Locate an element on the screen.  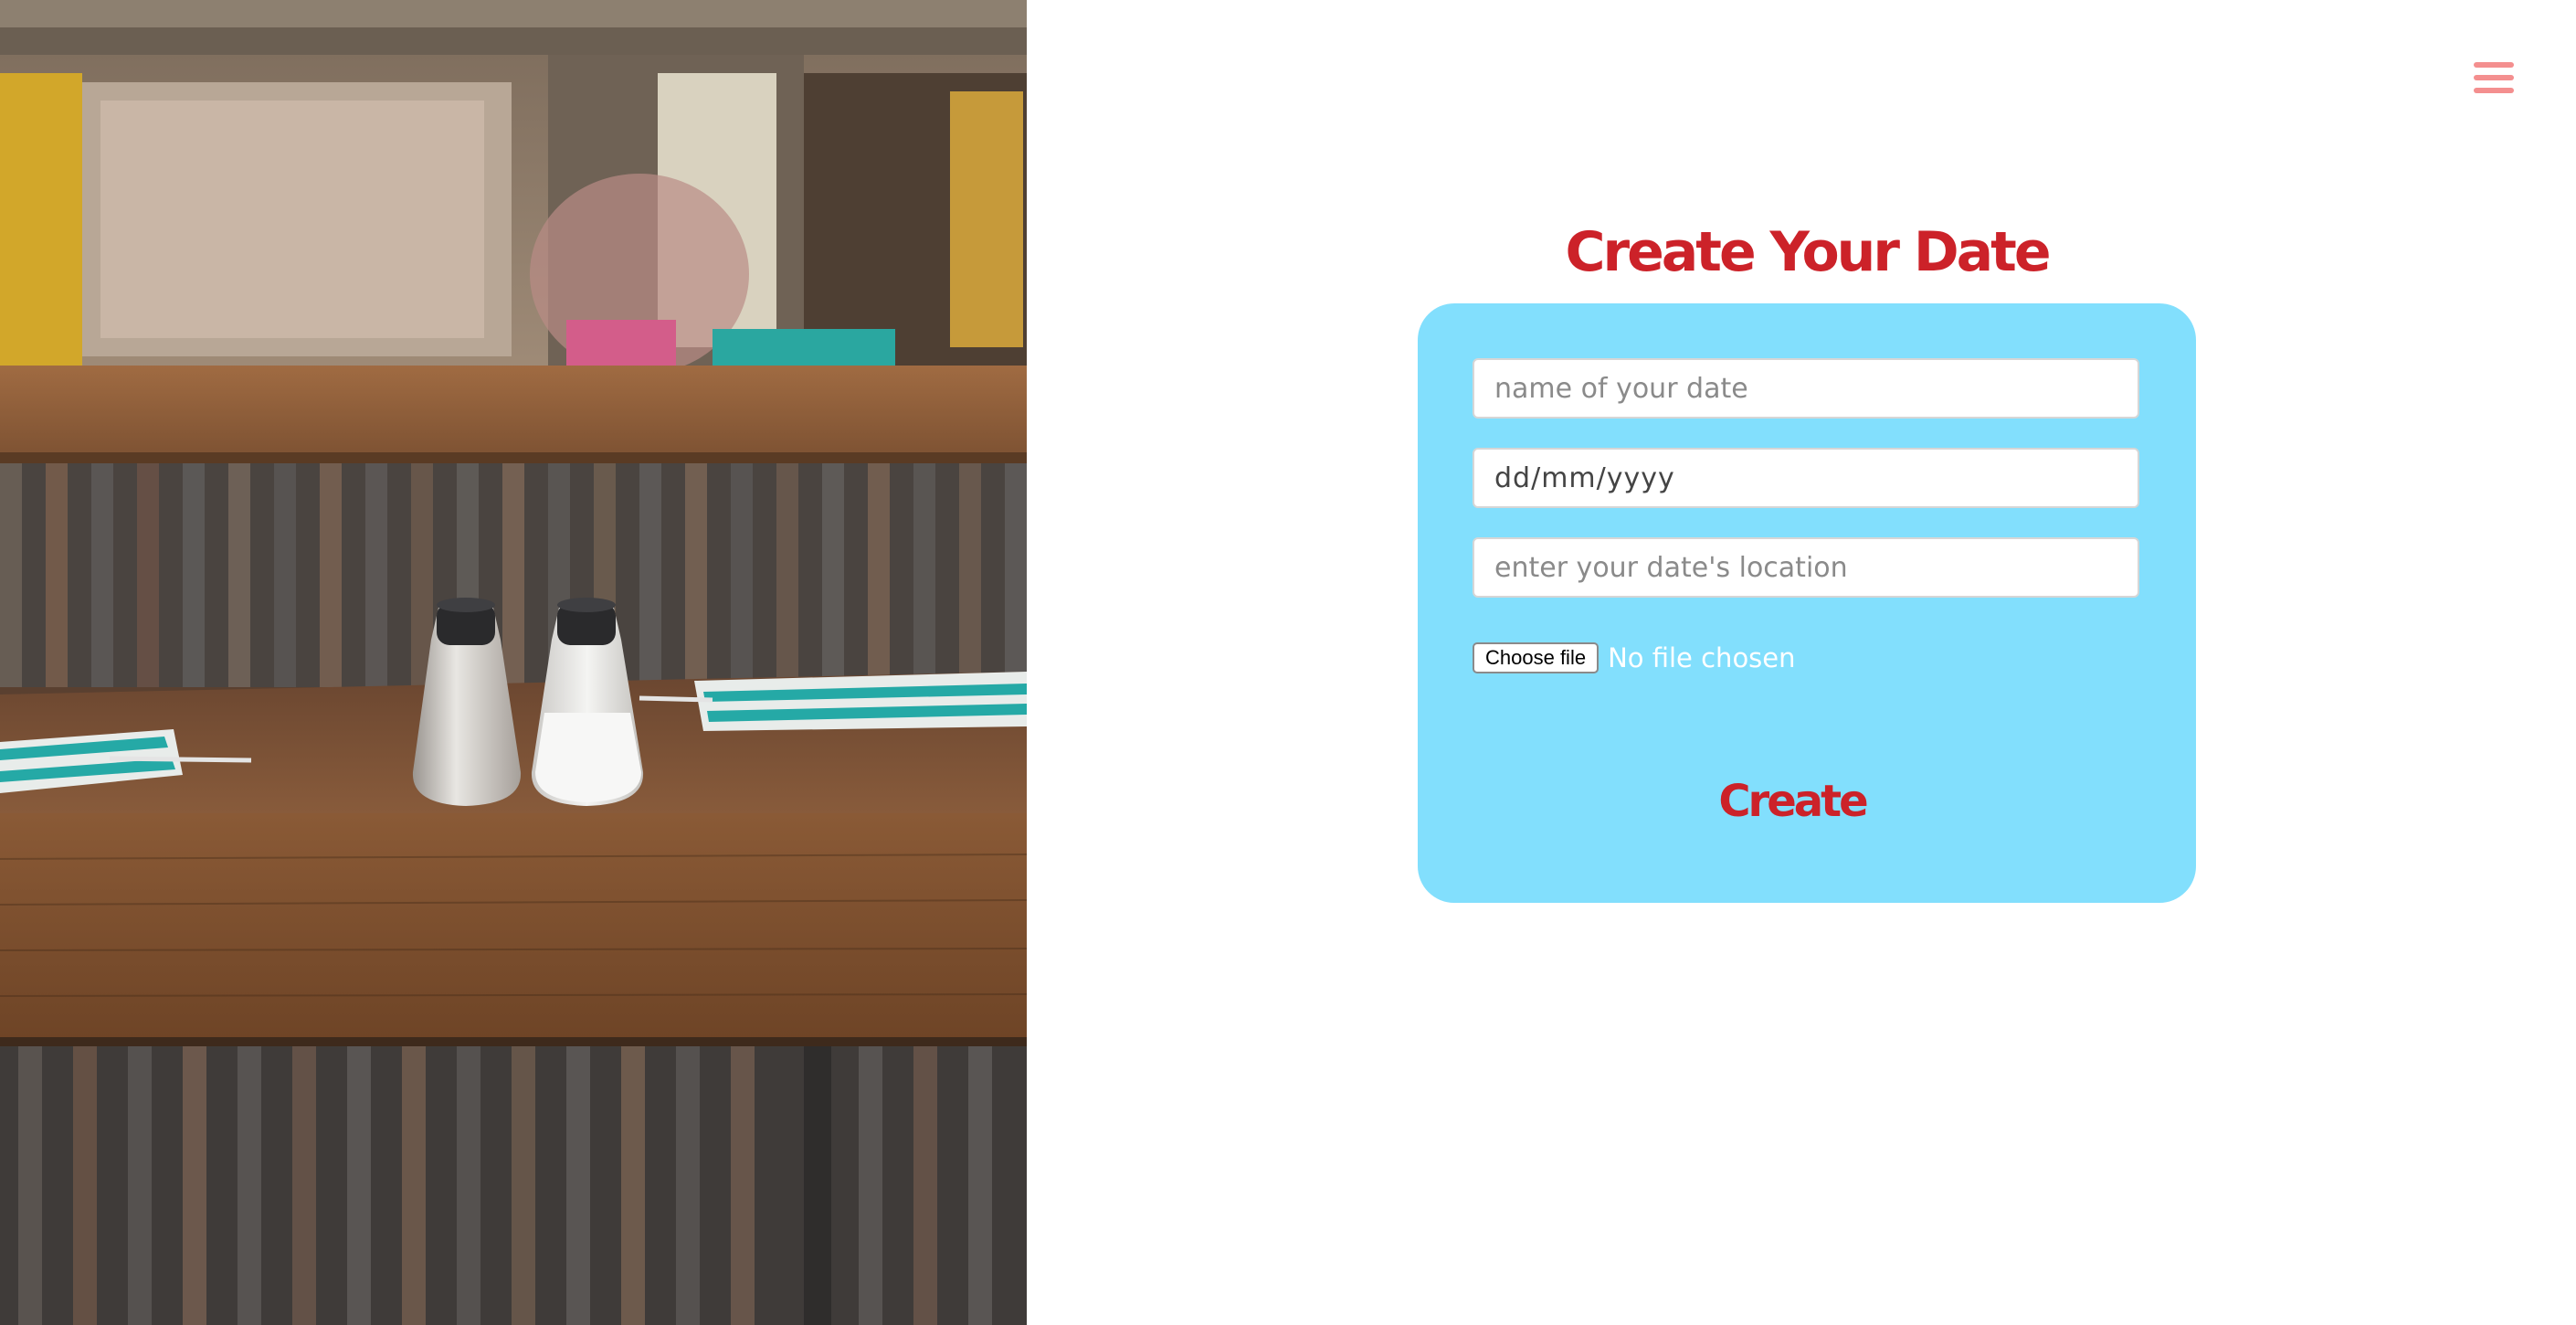
create-button: Create is located at coordinates (1807, 802).